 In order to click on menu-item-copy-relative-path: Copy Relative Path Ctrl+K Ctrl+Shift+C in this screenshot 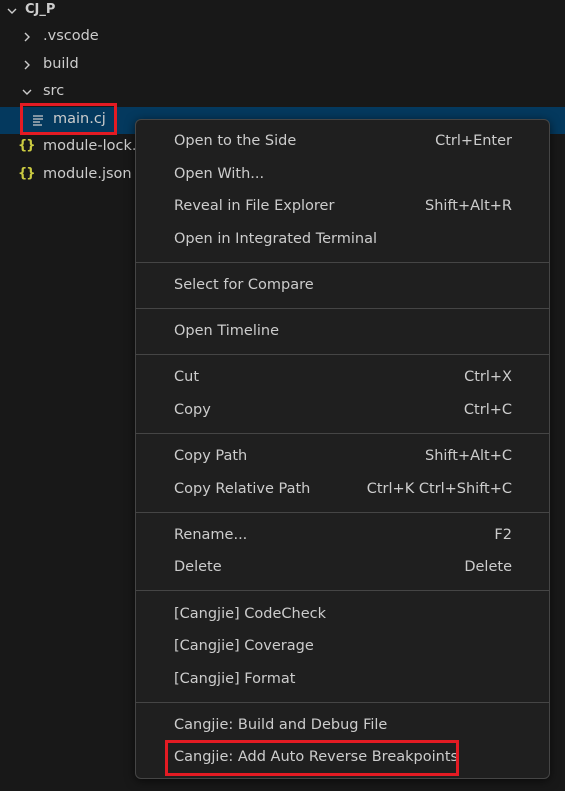, I will do `click(342, 491)`.